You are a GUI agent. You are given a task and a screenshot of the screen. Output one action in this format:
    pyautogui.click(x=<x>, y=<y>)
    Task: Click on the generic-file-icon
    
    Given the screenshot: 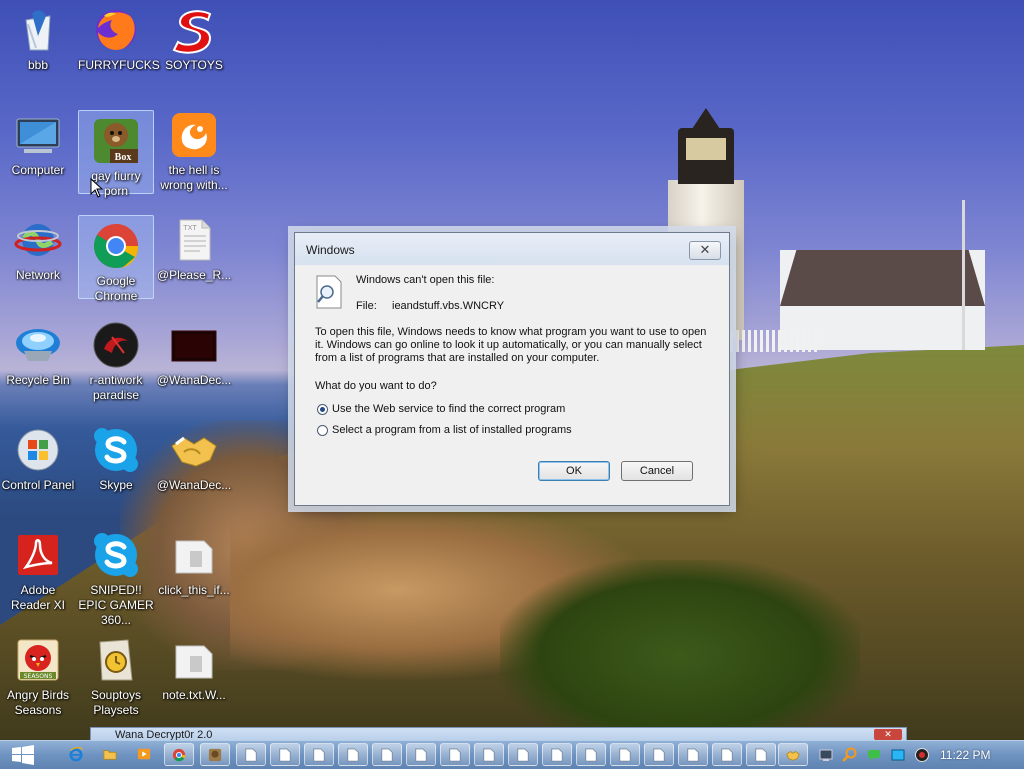 What is the action you would take?
    pyautogui.click(x=194, y=557)
    